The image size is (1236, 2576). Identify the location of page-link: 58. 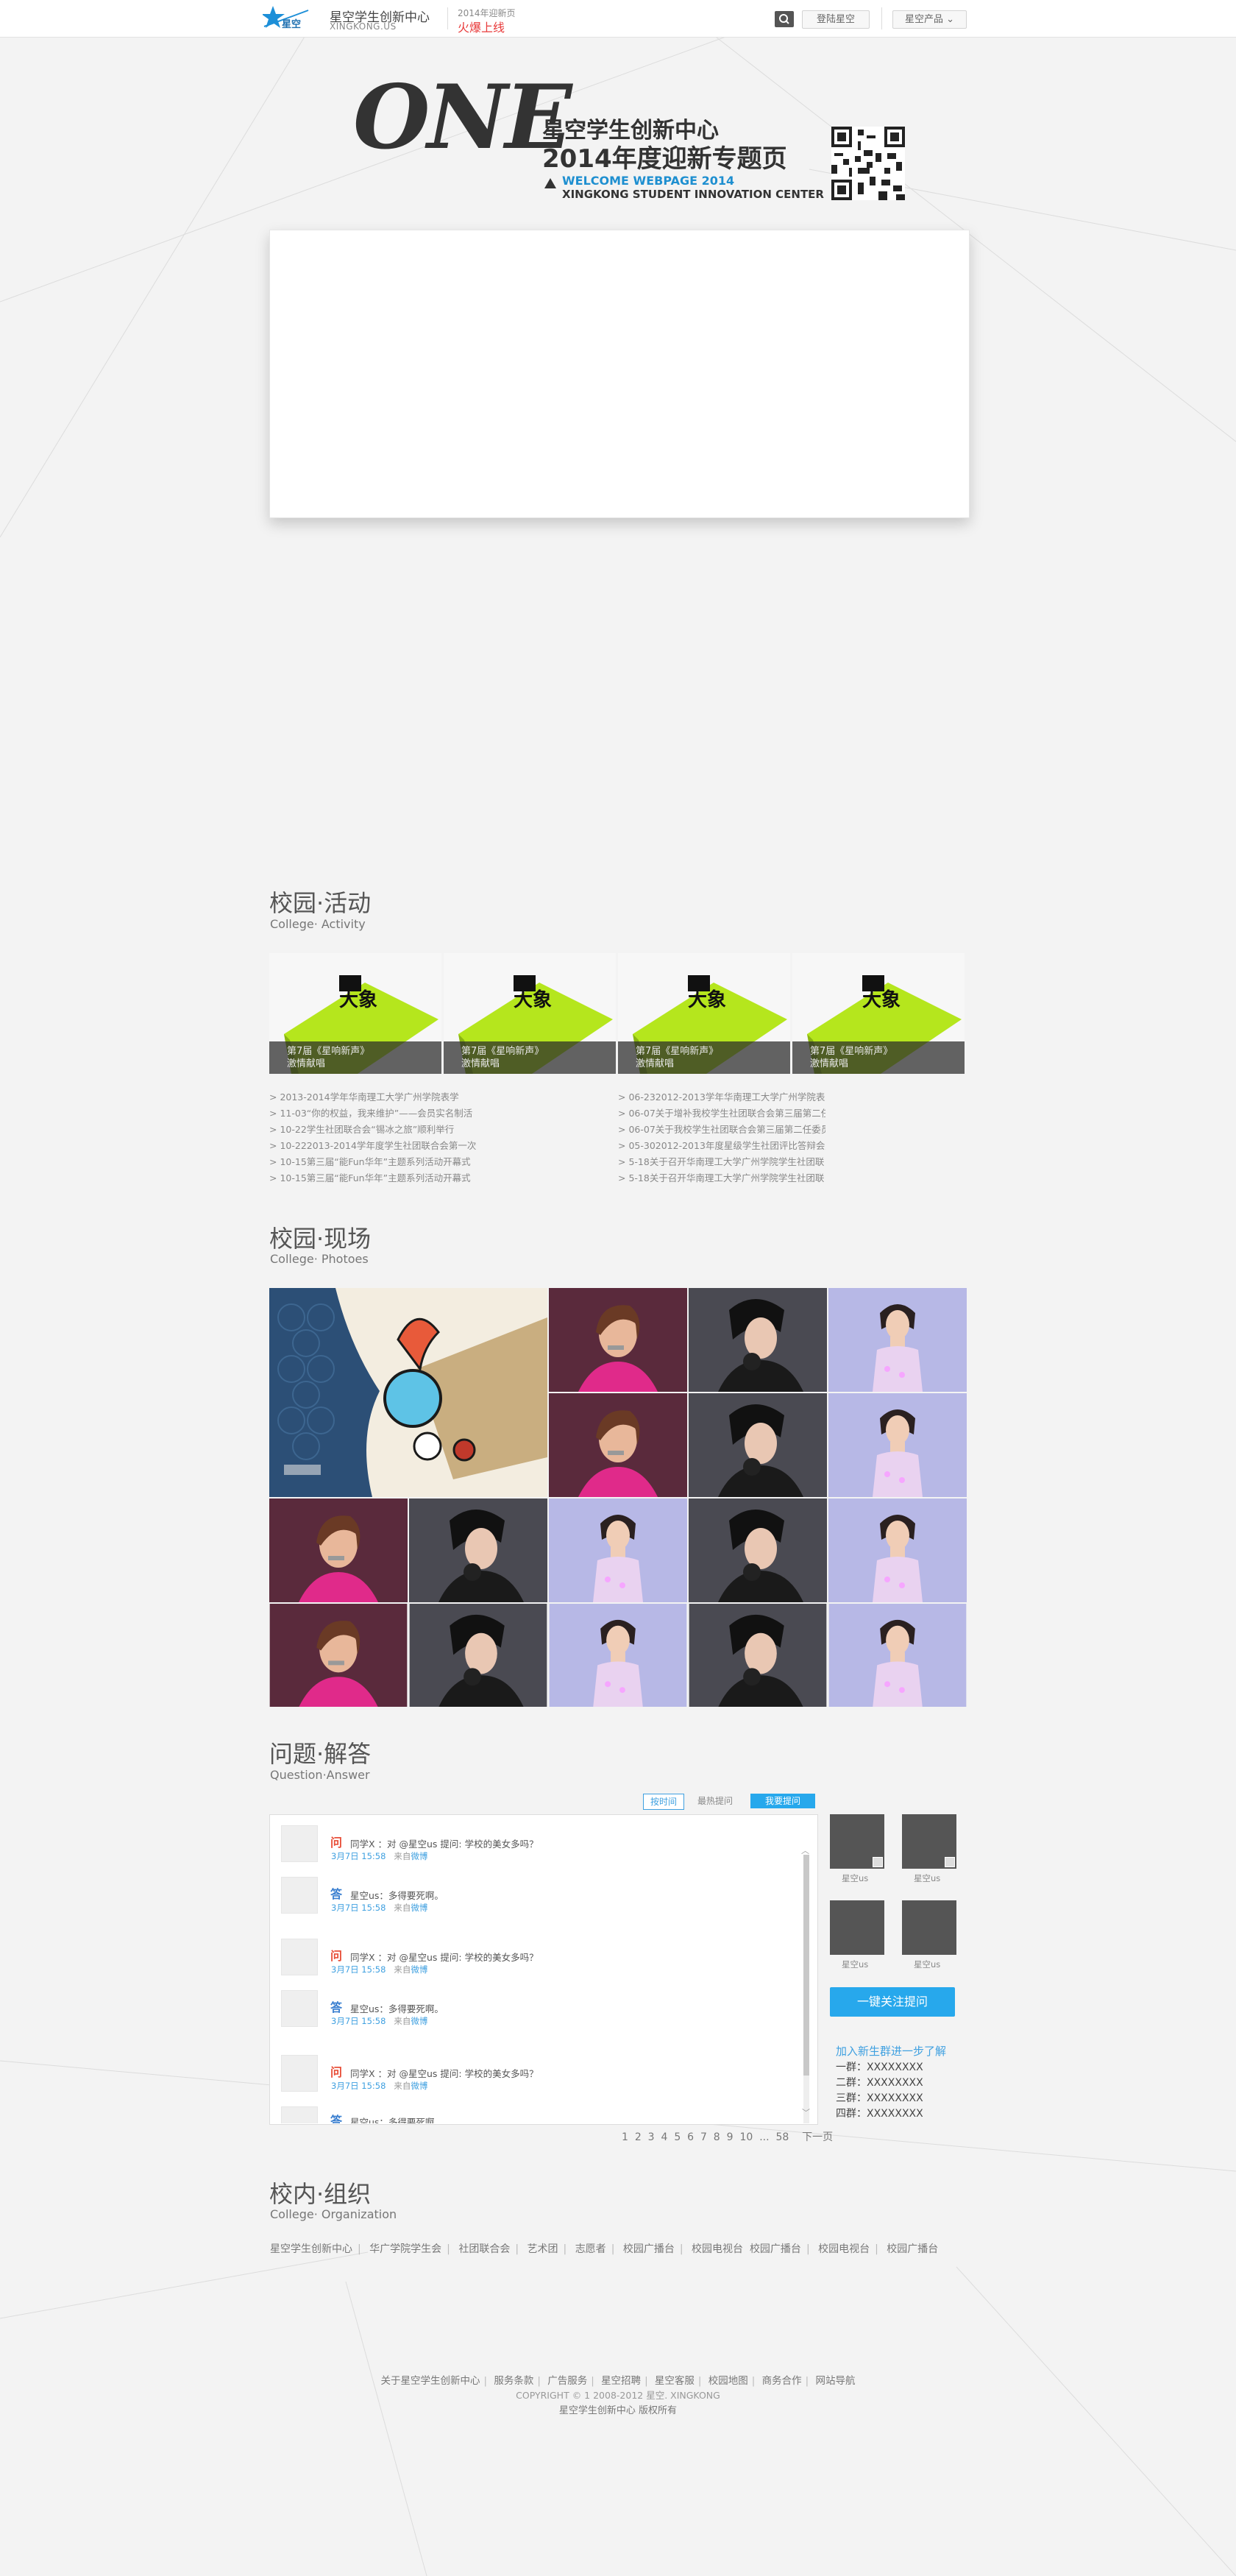
(782, 2137).